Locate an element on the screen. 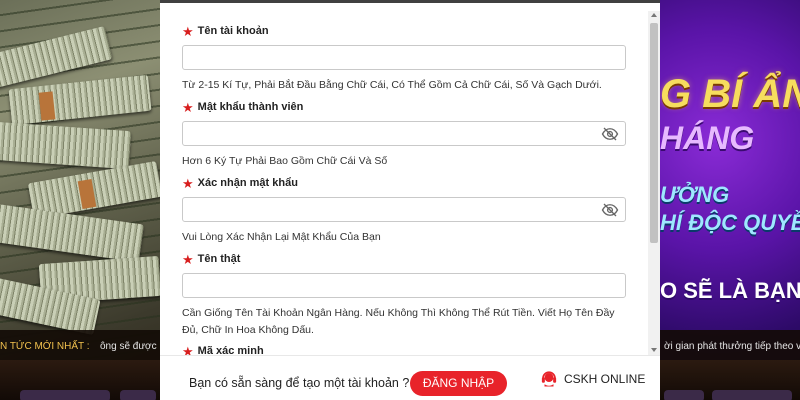 The image size is (800, 400). ticker-text: ông sẽ được p is located at coordinates (132, 346).